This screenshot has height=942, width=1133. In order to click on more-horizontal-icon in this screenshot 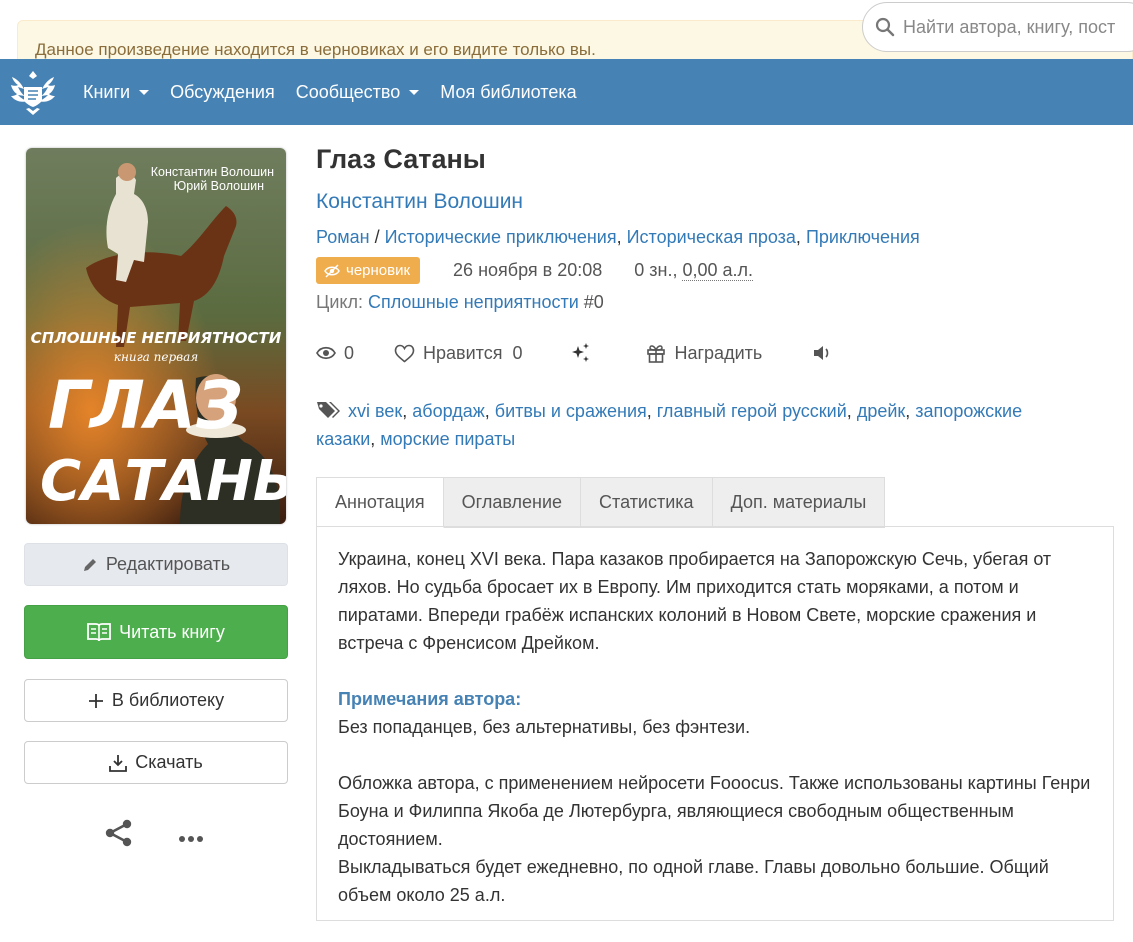, I will do `click(191, 839)`.